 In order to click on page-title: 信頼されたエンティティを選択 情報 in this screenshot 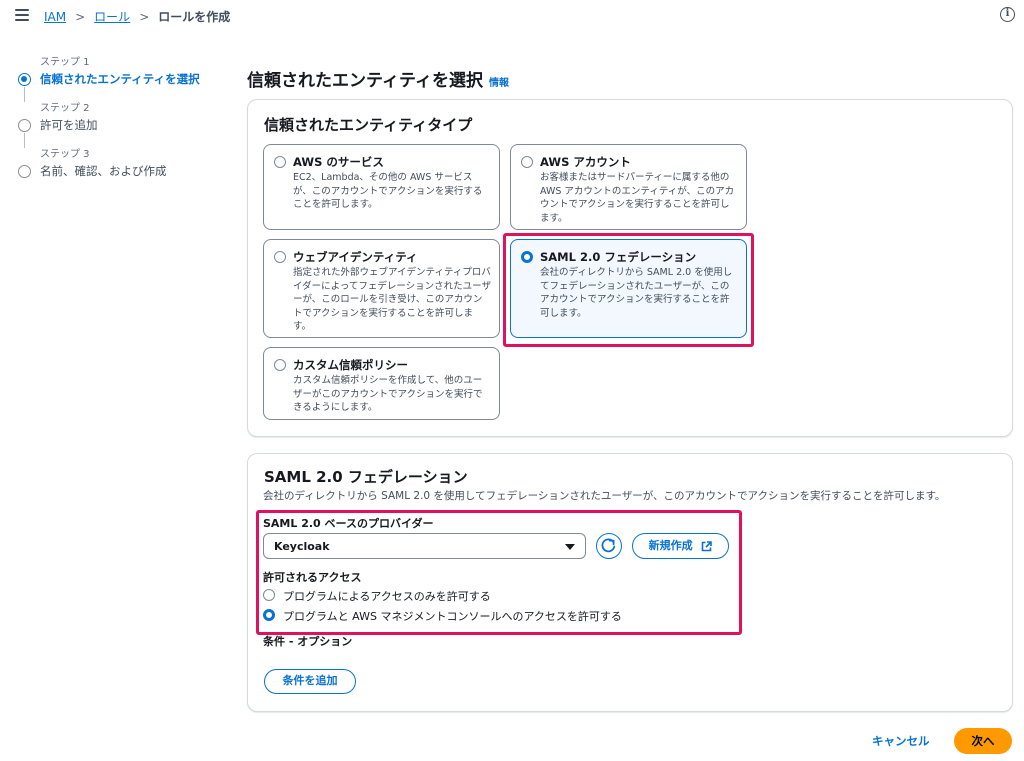, I will do `click(378, 78)`.